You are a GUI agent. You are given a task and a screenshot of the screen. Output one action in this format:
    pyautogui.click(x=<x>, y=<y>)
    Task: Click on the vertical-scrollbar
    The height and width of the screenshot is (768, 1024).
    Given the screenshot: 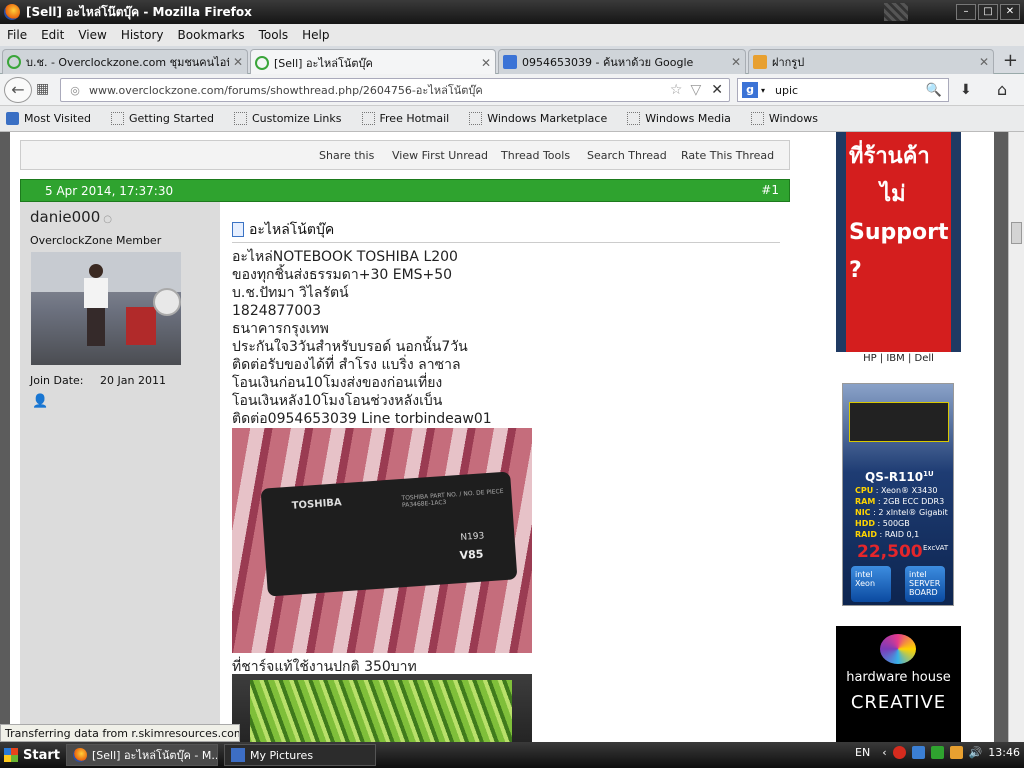 What is the action you would take?
    pyautogui.click(x=1016, y=437)
    